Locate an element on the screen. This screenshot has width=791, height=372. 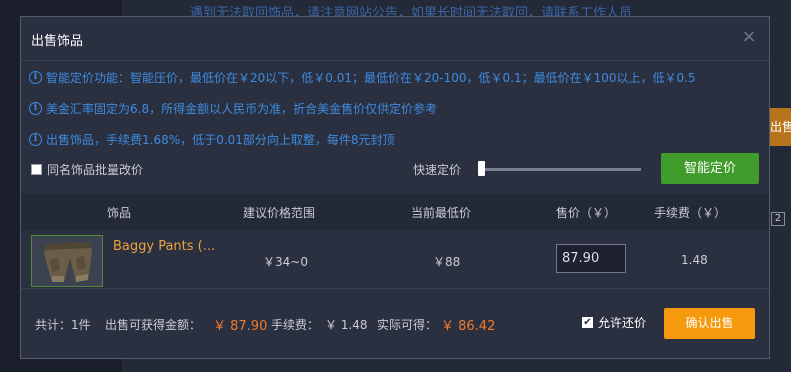
suggested-price-range: ￥34~0 is located at coordinates (285, 262).